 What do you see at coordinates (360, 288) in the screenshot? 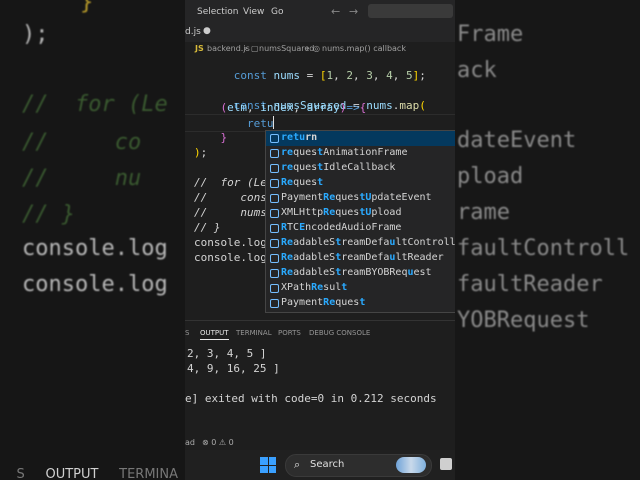
I see `suggestion-item: XPathResult` at bounding box center [360, 288].